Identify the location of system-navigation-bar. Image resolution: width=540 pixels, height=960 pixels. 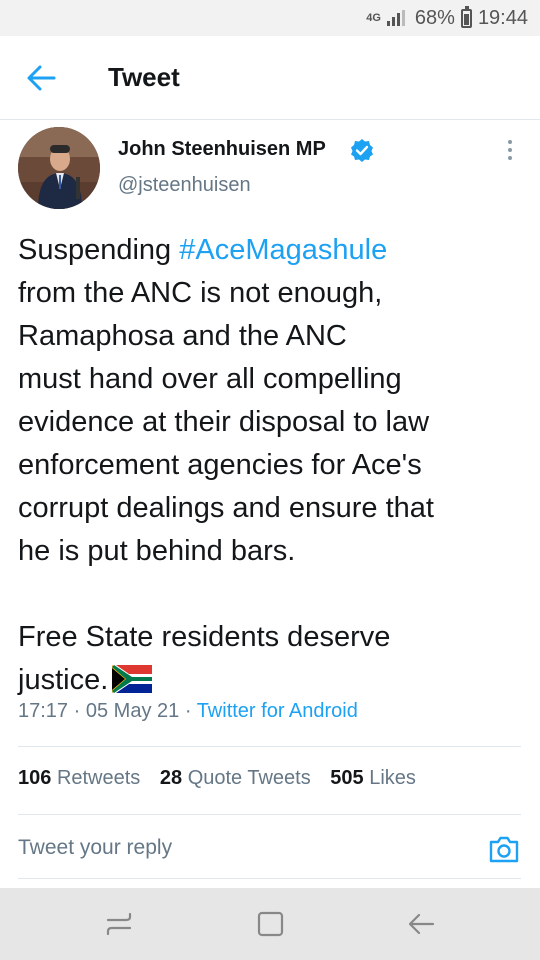
(270, 924).